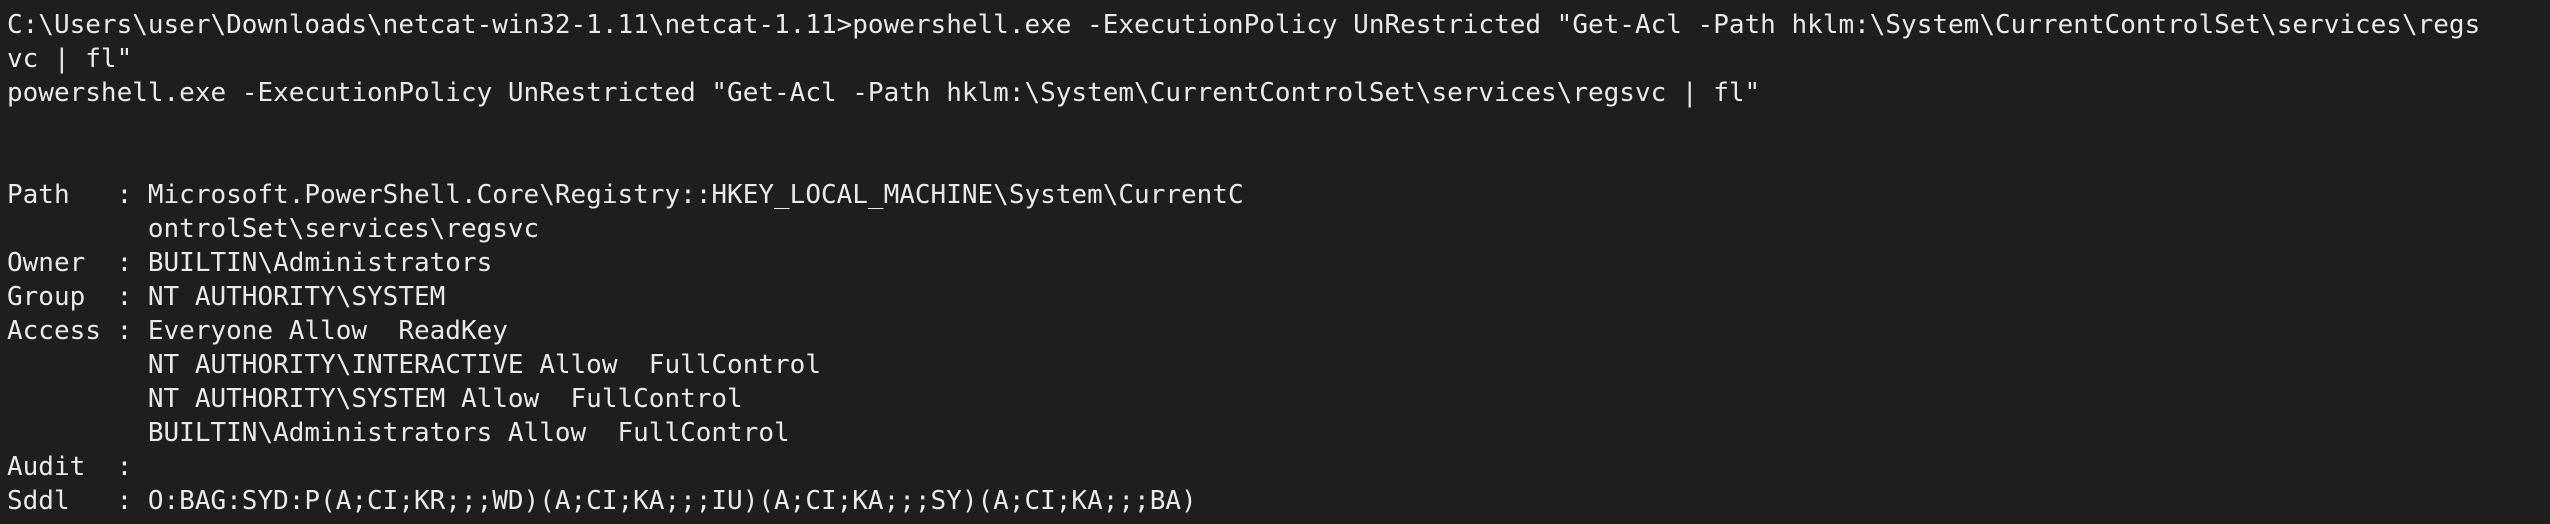 The image size is (2550, 524). I want to click on output-group: Group : NT AUTHORITY\SYSTEM, so click(226, 297).